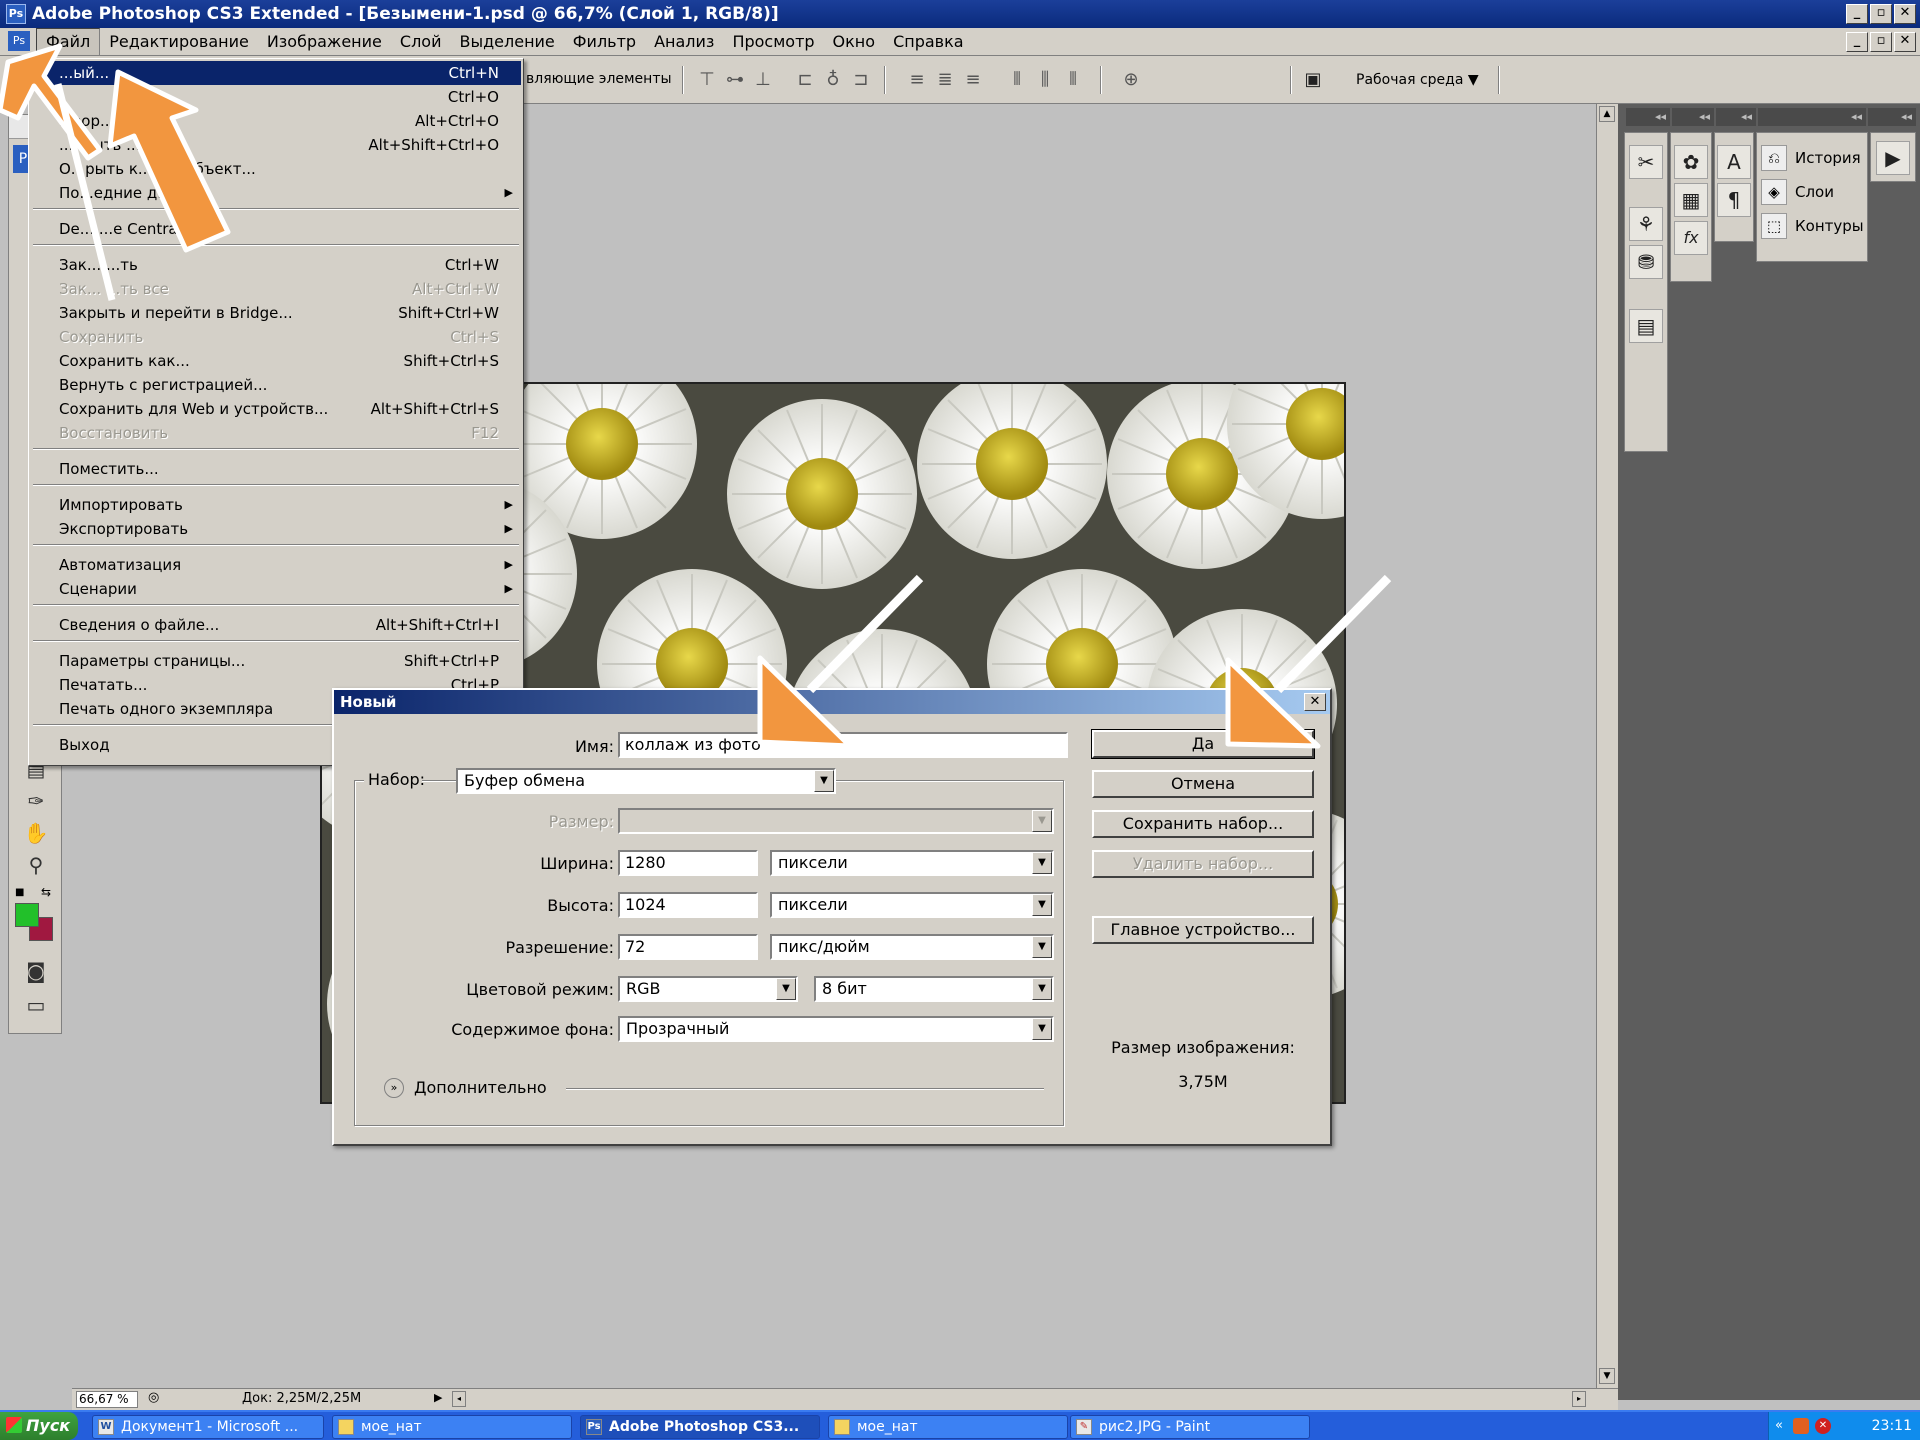 Image resolution: width=1920 pixels, height=1440 pixels. What do you see at coordinates (604, 42) in the screenshot?
I see `menu-filter: Фильтр` at bounding box center [604, 42].